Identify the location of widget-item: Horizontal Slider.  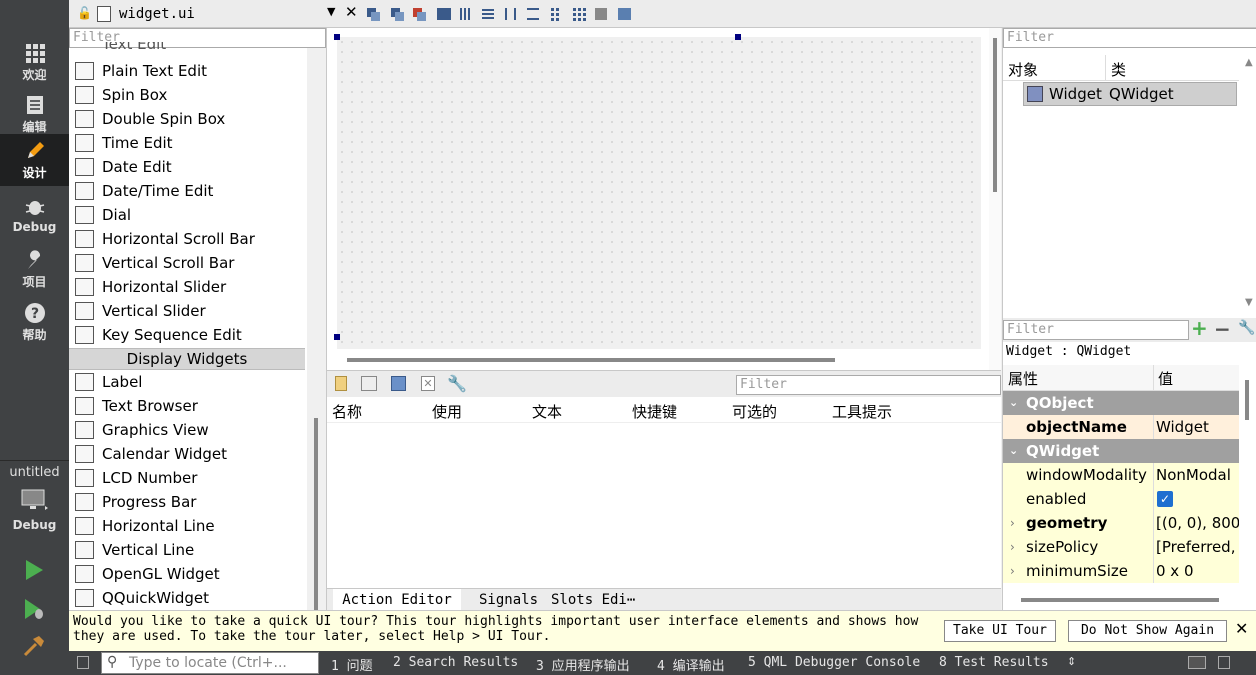
(187, 287).